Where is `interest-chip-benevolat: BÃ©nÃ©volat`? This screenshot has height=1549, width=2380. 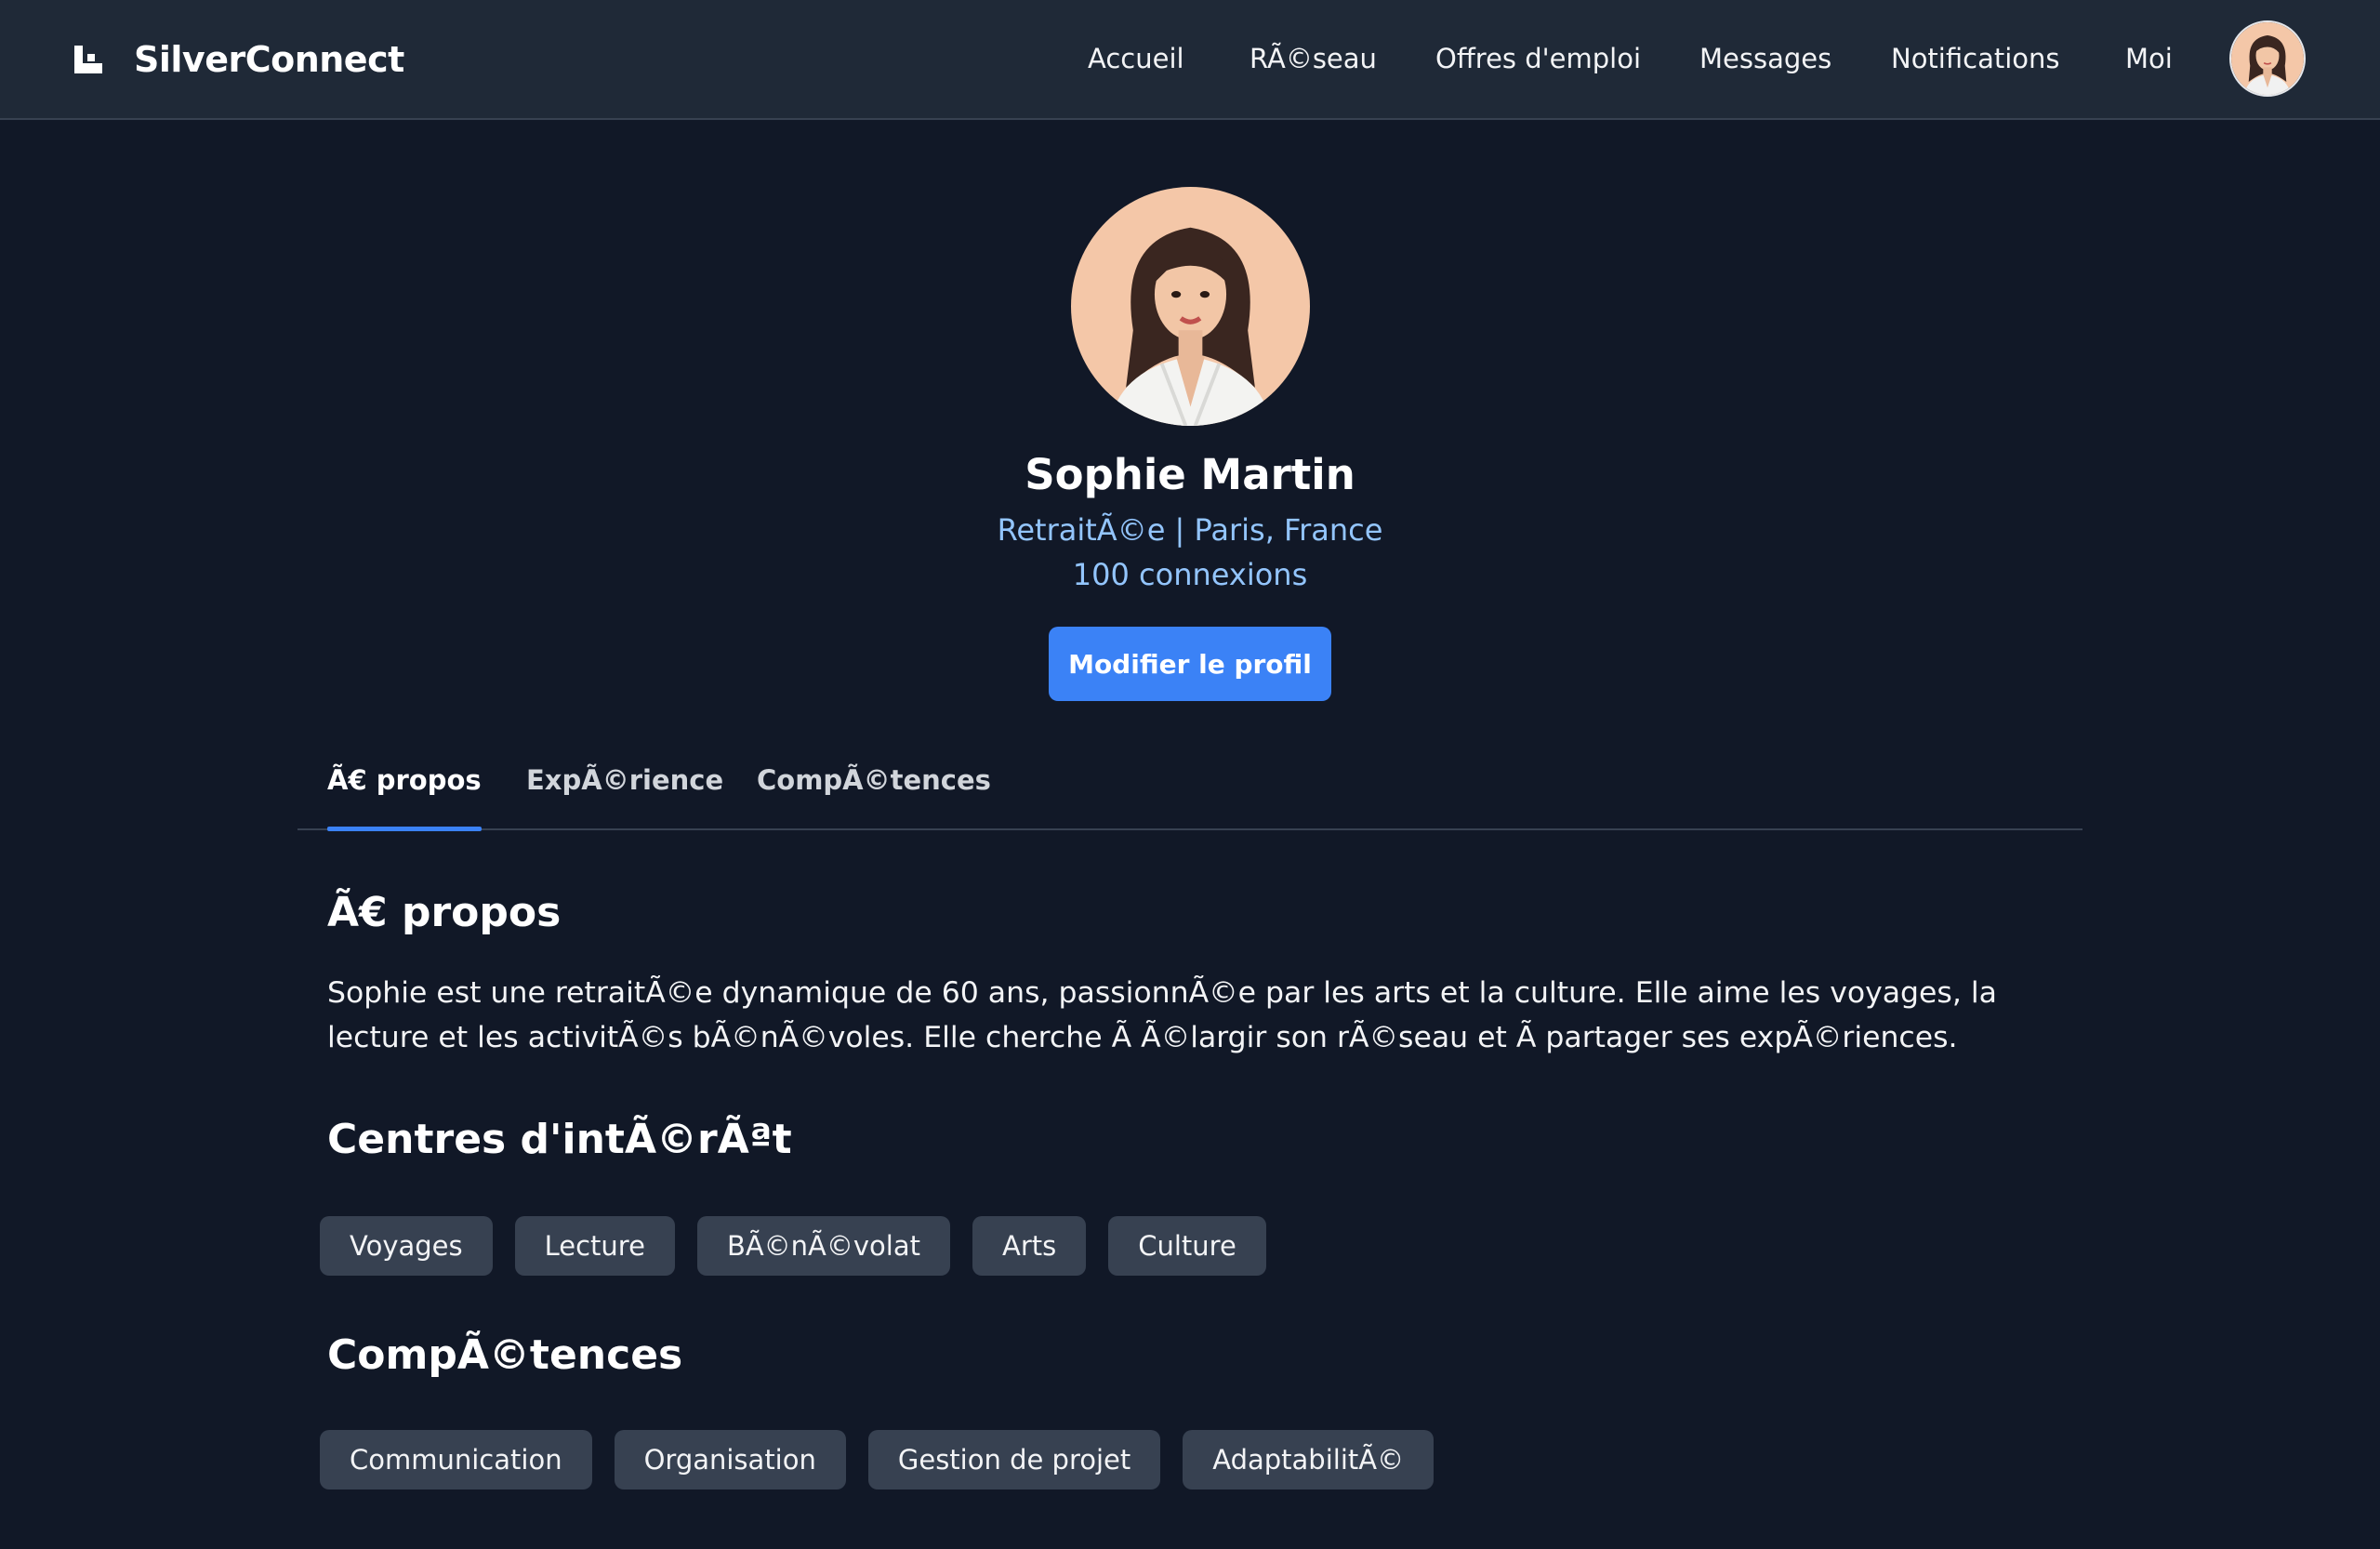
interest-chip-benevolat: BÃ©nÃ©volat is located at coordinates (823, 1246).